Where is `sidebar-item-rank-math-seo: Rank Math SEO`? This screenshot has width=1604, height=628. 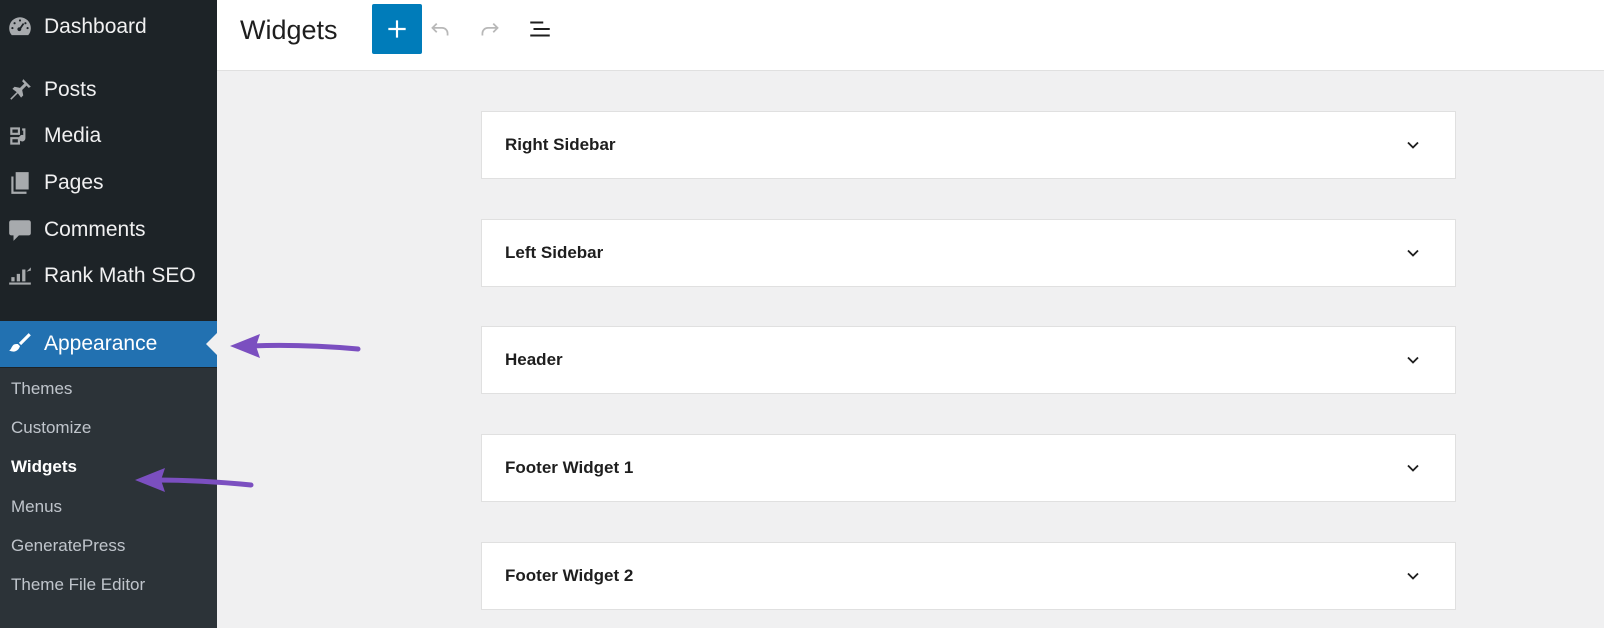 sidebar-item-rank-math-seo: Rank Math SEO is located at coordinates (108, 276).